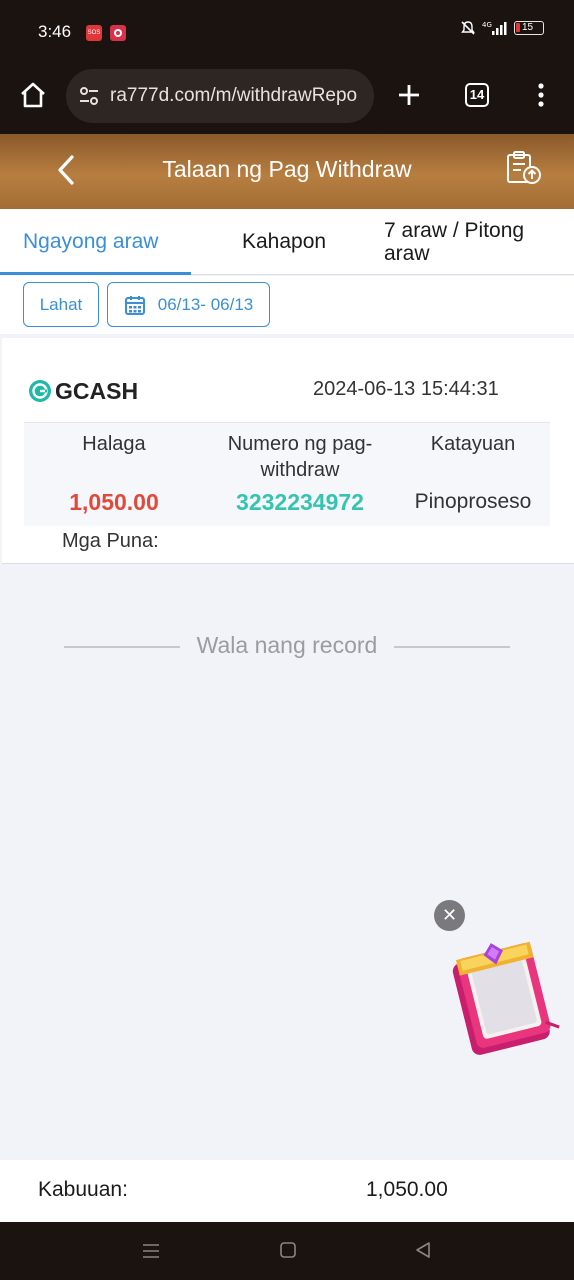 Image resolution: width=574 pixels, height=1280 pixels. What do you see at coordinates (449, 915) in the screenshot?
I see `close-promo-button: ✕` at bounding box center [449, 915].